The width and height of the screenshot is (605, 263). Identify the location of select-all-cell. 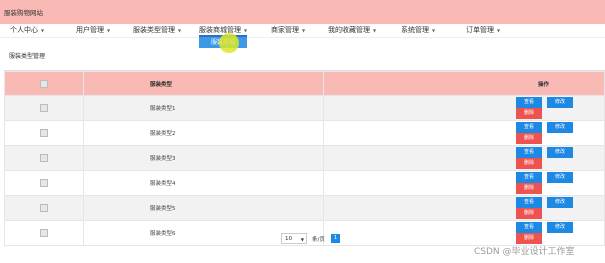
(44, 83).